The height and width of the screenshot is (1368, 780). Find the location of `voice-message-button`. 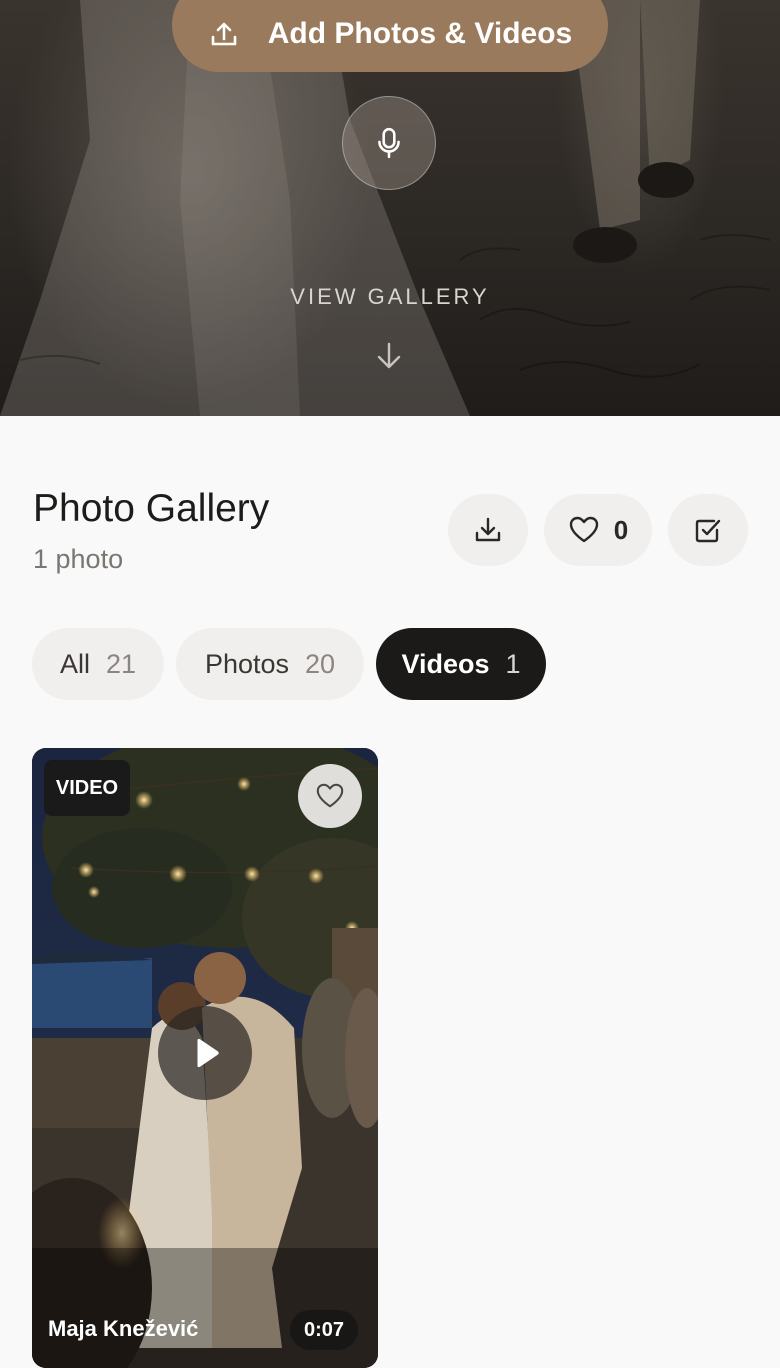

voice-message-button is located at coordinates (389, 143).